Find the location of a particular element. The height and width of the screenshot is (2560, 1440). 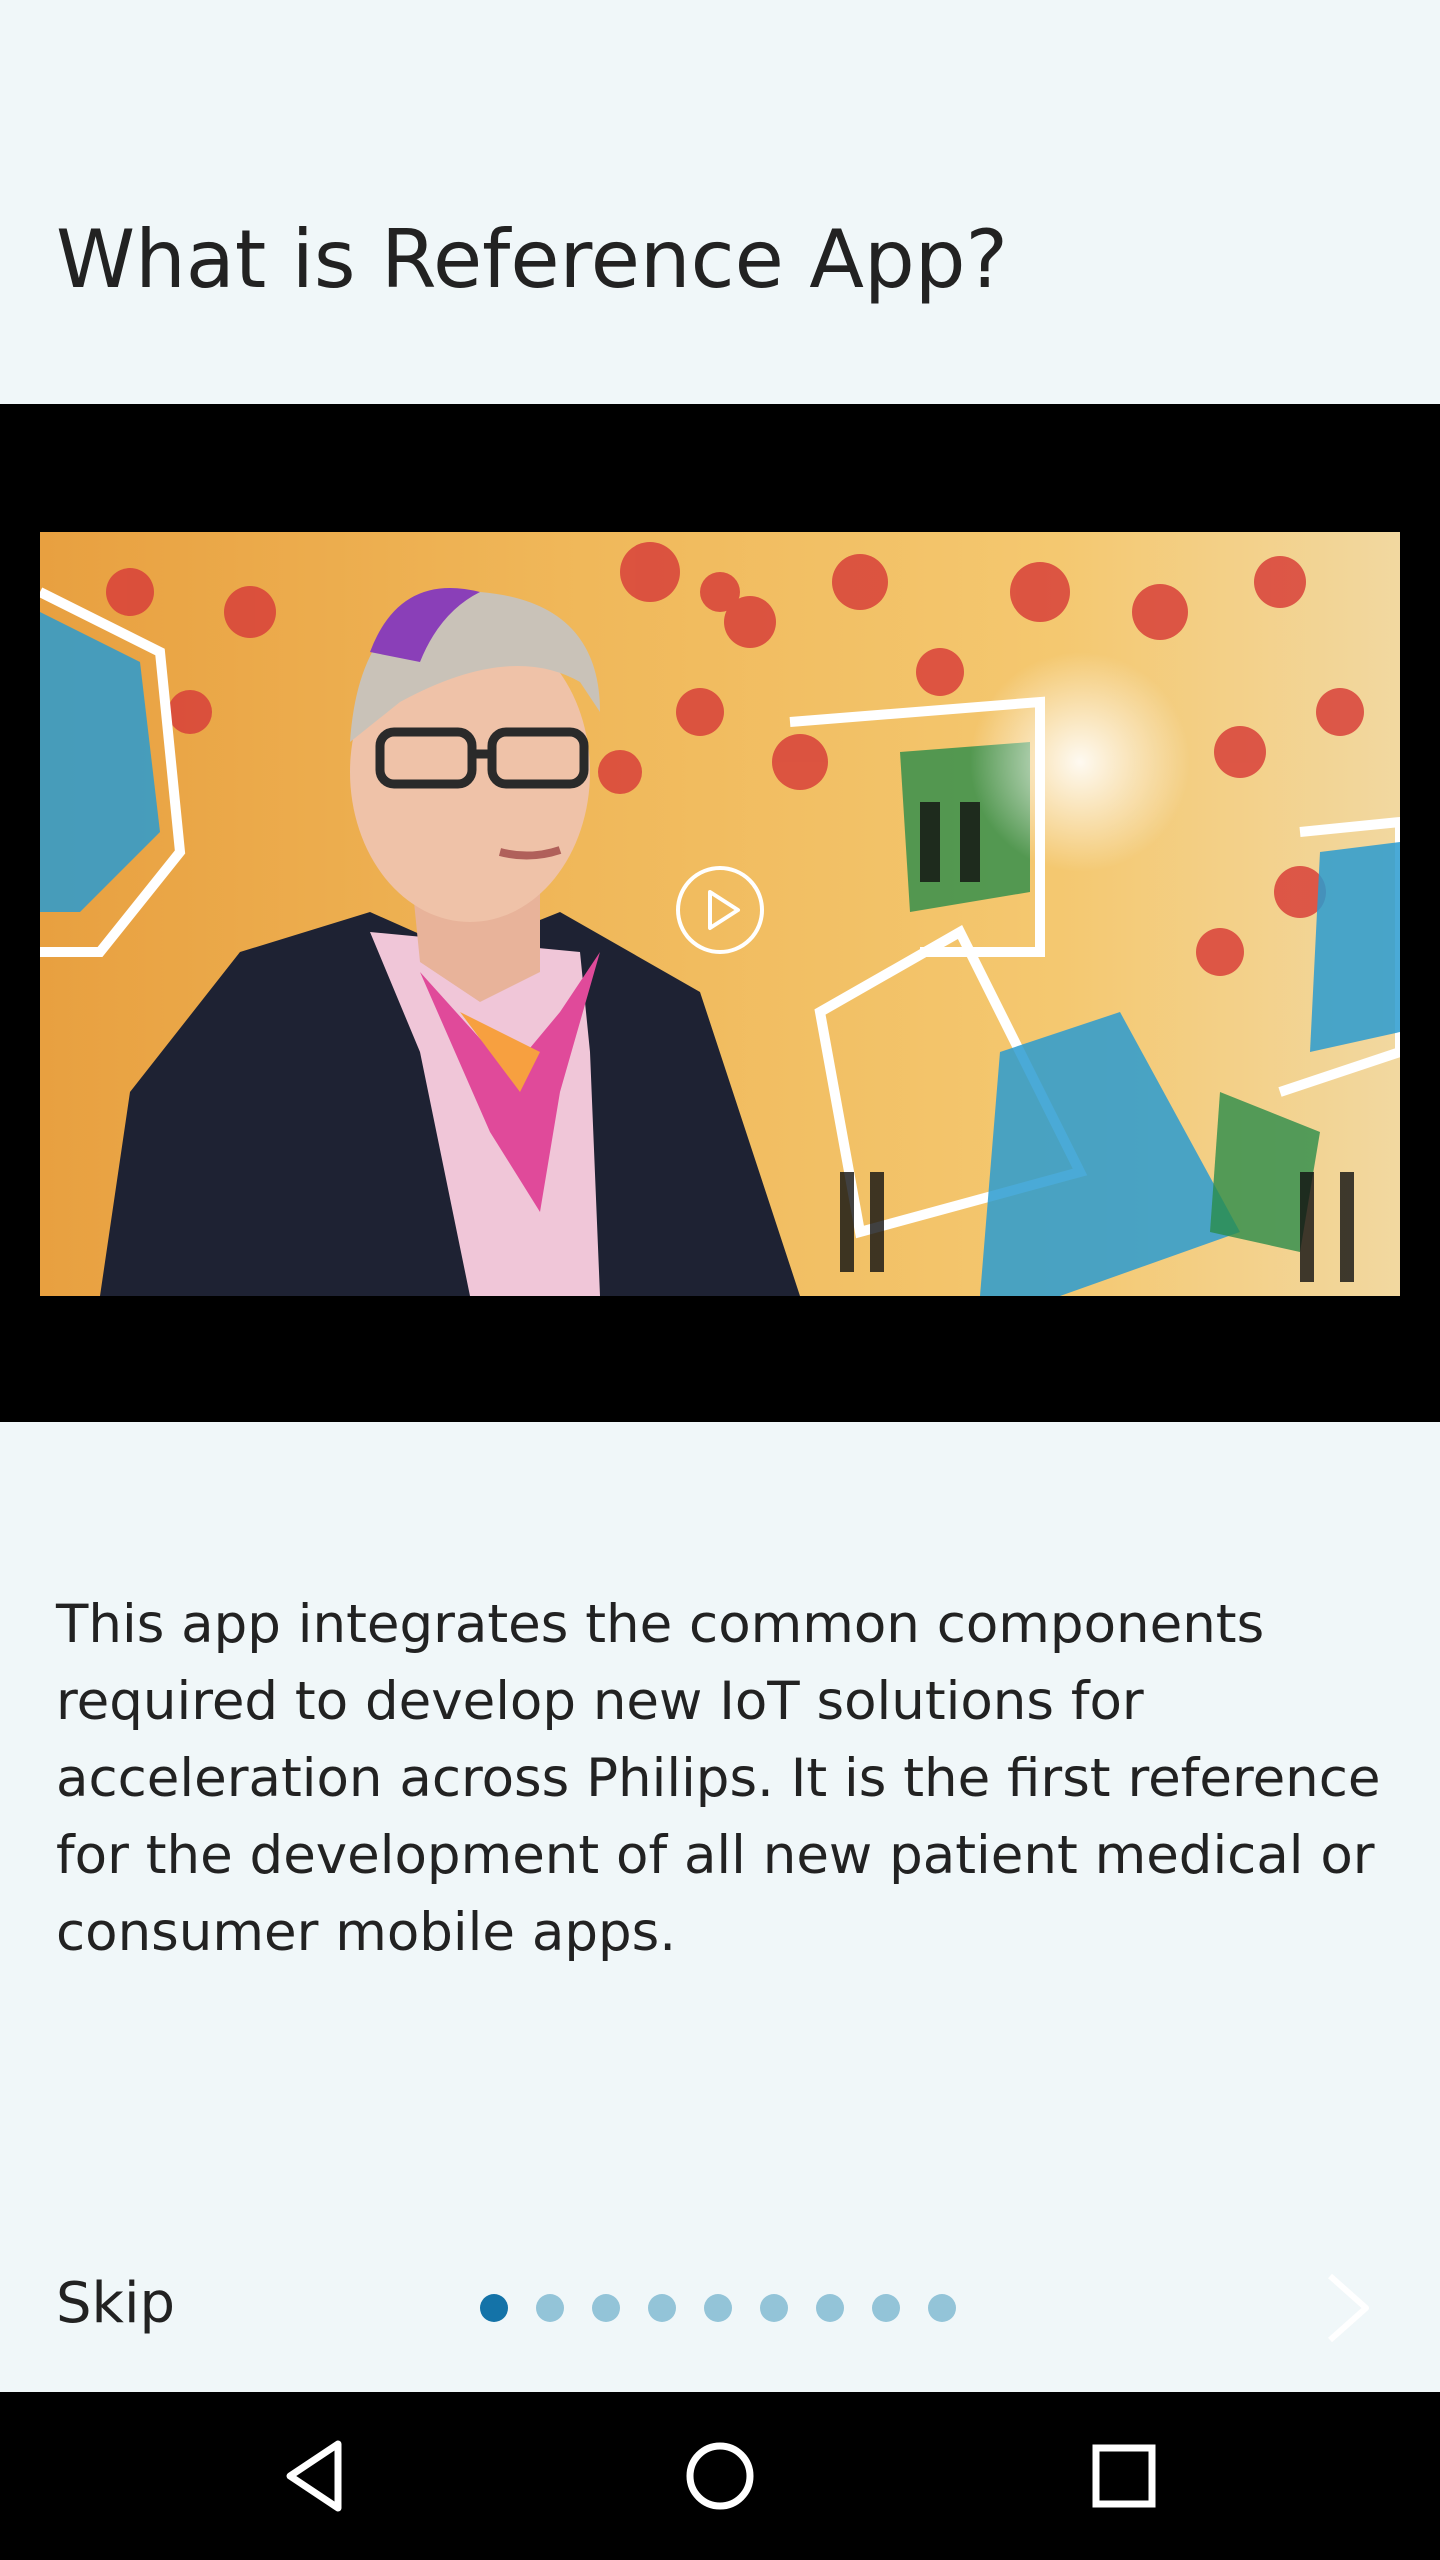

next-button is located at coordinates (1348, 2308).